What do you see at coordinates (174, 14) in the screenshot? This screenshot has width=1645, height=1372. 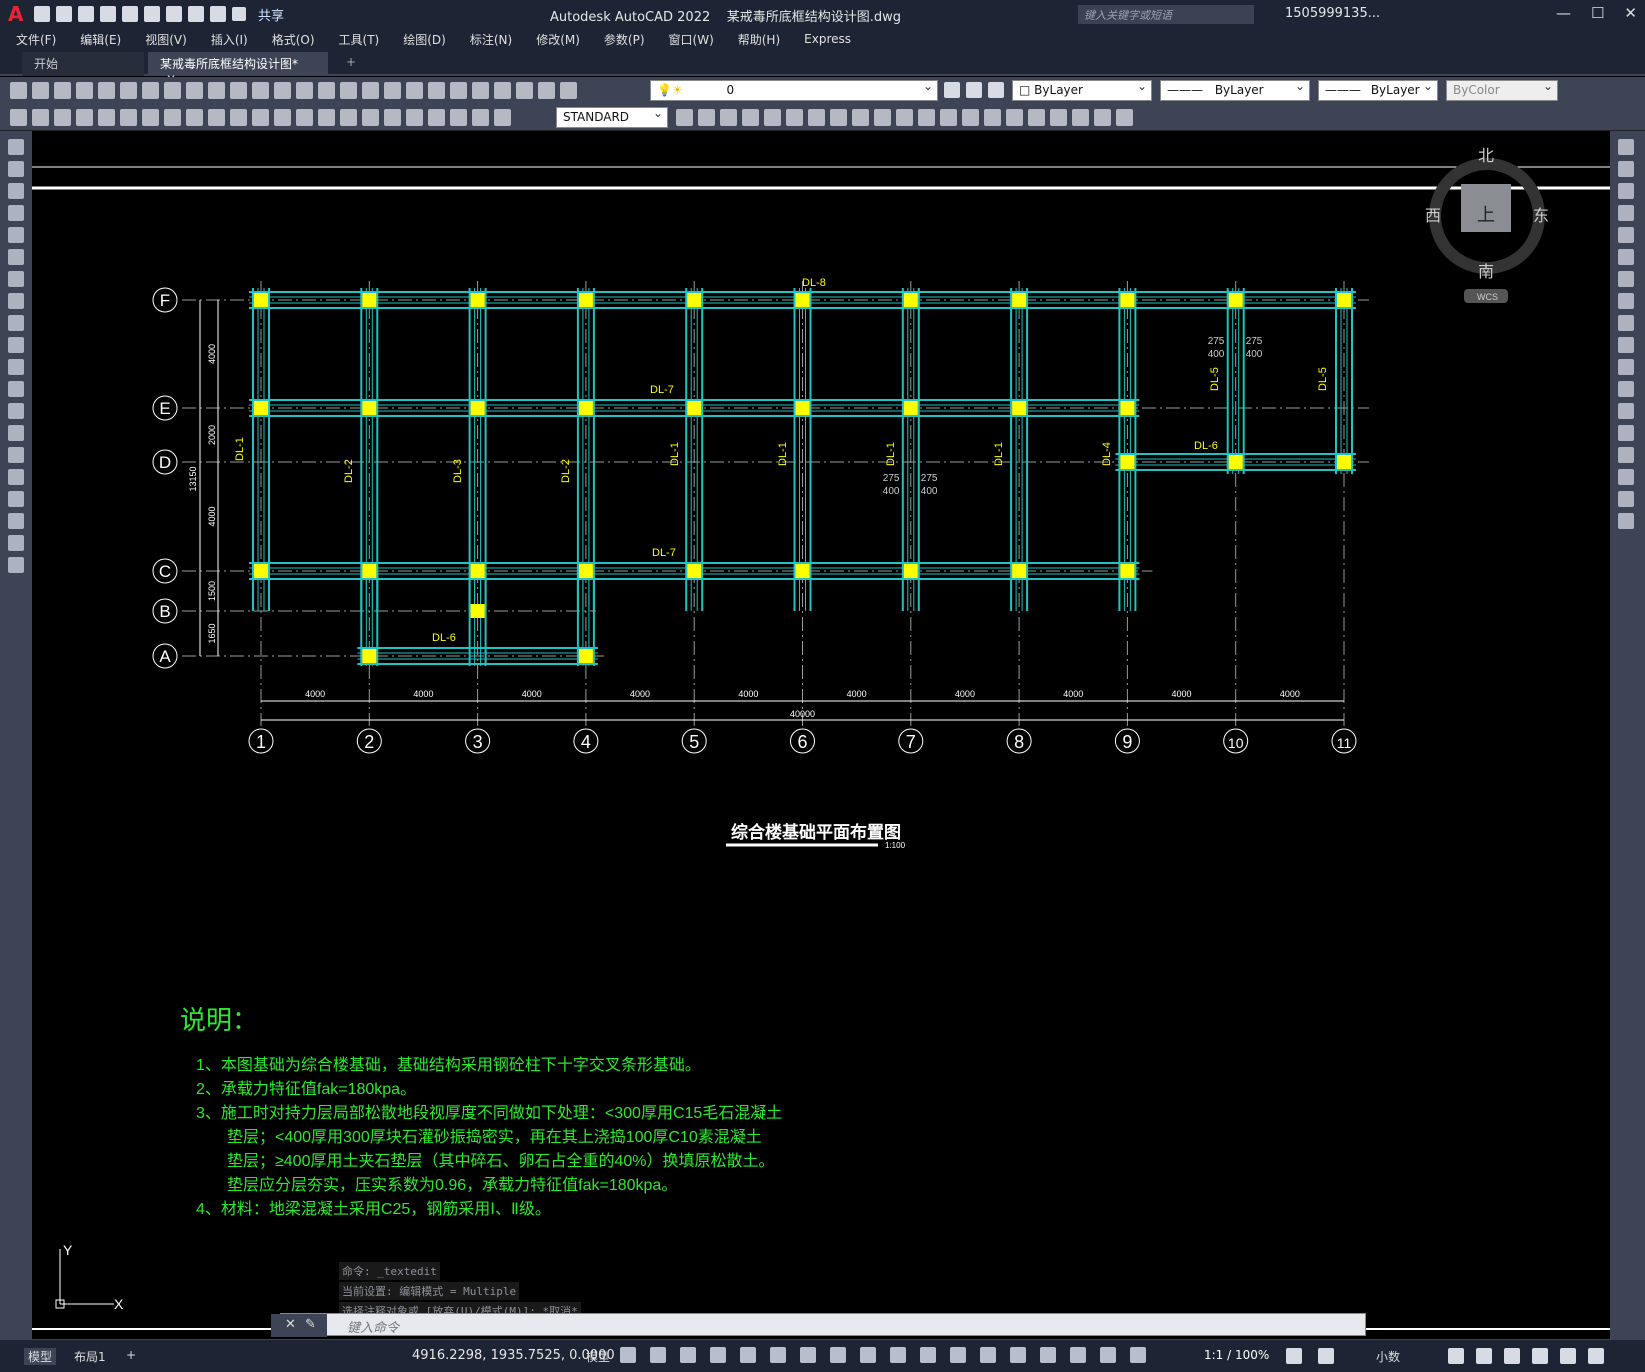 I see `plot-icon` at bounding box center [174, 14].